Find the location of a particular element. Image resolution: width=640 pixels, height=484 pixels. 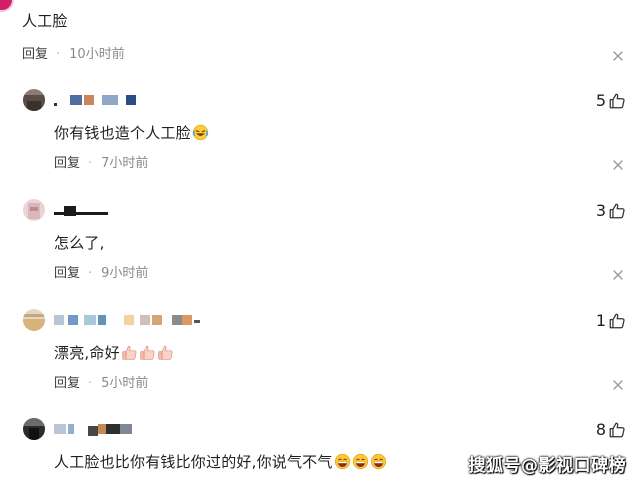

like-button: 3 is located at coordinates (611, 211).